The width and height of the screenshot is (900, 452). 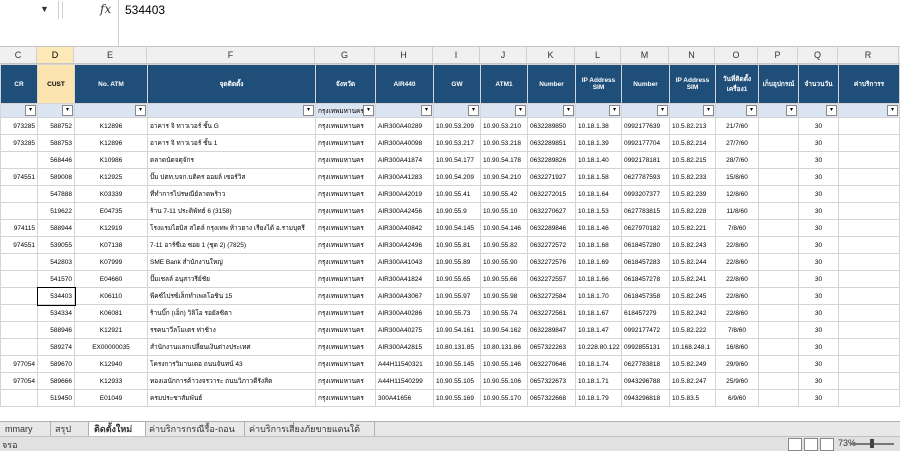 What do you see at coordinates (231, 84) in the screenshot?
I see `header-cell: จุดติดตั้ง` at bounding box center [231, 84].